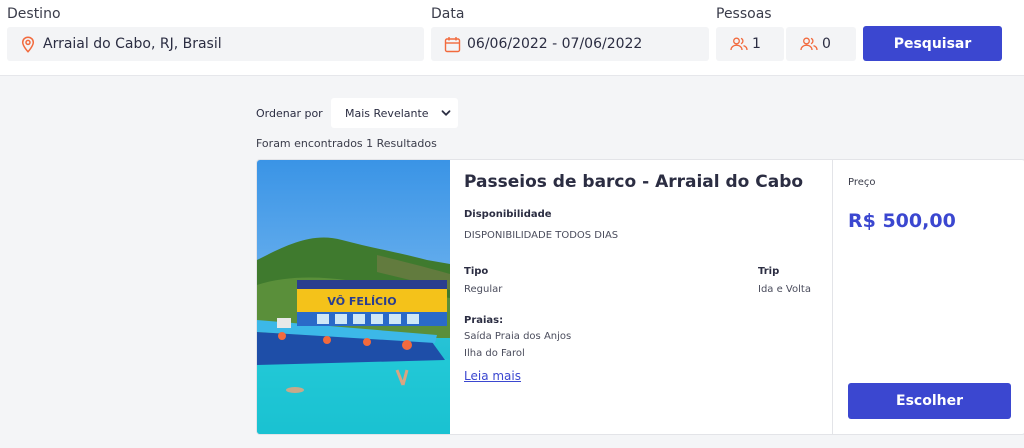  What do you see at coordinates (28, 44) in the screenshot?
I see `map-pin-icon` at bounding box center [28, 44].